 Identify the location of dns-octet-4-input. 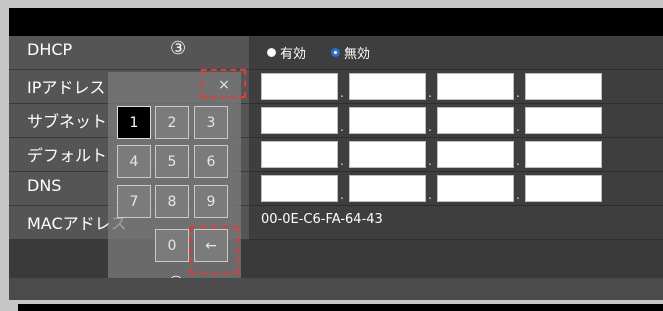
(563, 188).